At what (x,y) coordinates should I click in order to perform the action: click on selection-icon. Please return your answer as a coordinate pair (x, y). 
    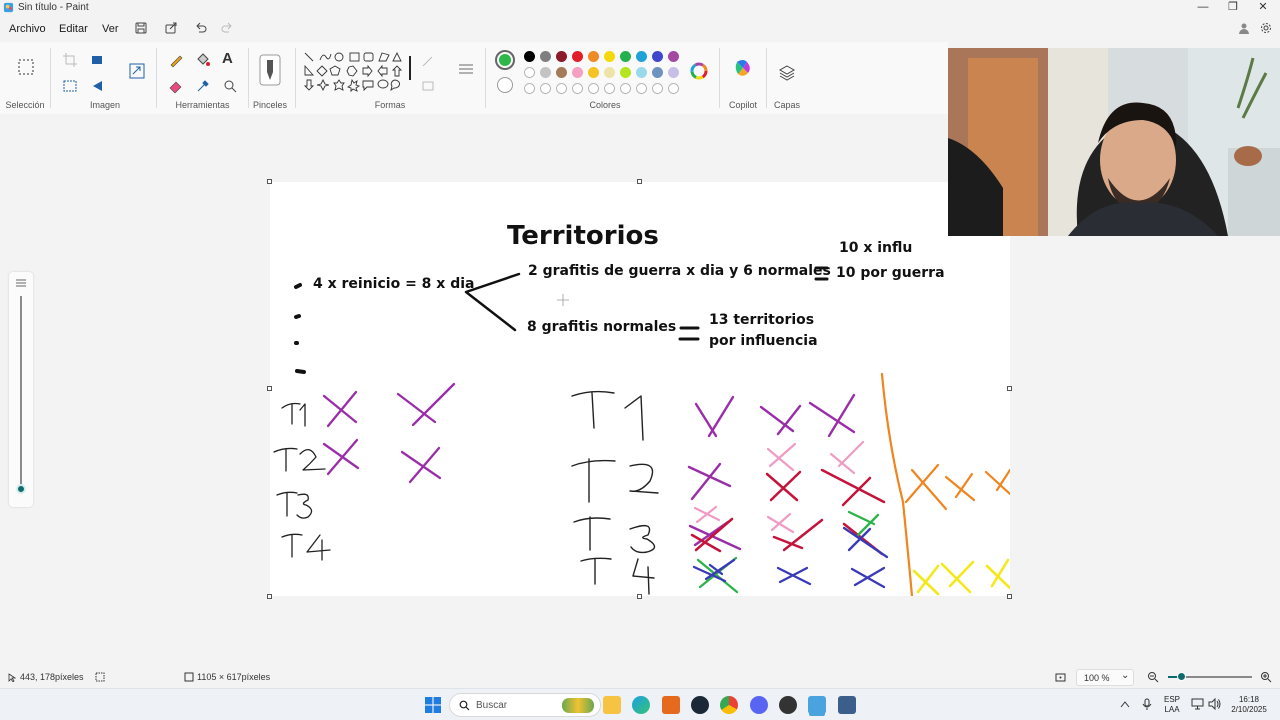
    Looking at the image, I should click on (26, 67).